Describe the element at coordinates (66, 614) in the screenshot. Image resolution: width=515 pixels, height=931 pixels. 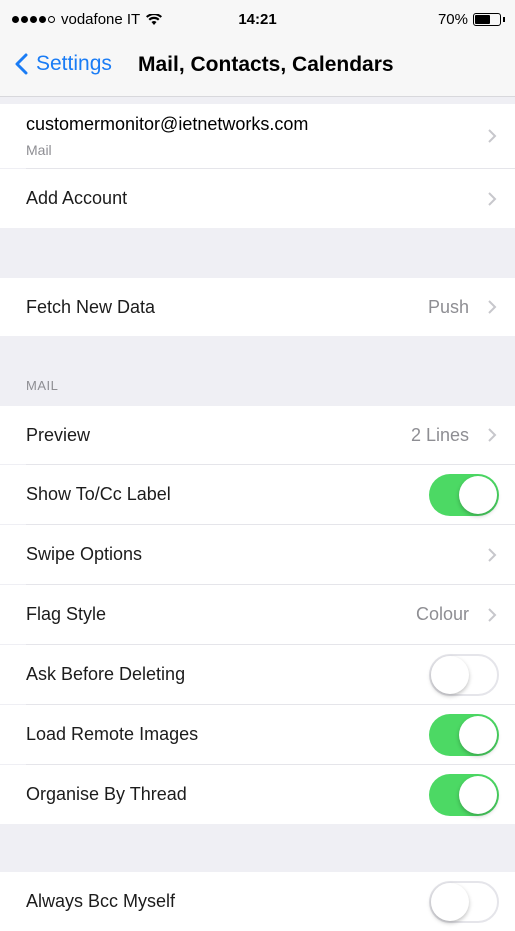
I see `flag-style-label: Flag Style` at that location.